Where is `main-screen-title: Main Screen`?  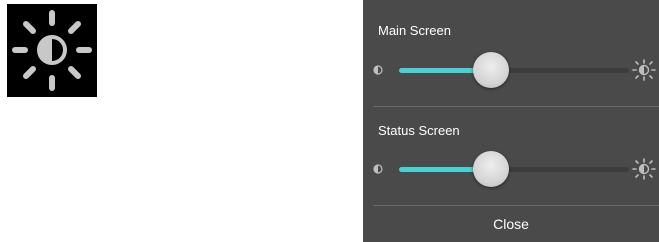
main-screen-title: Main Screen is located at coordinates (414, 30).